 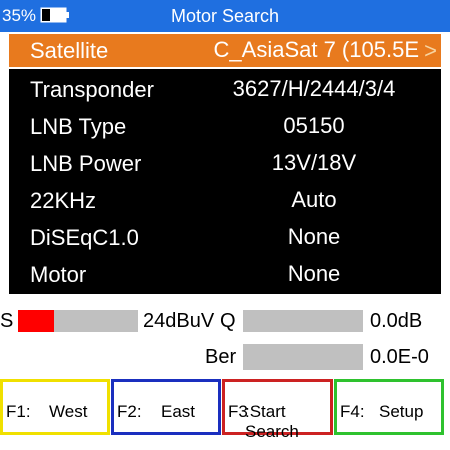 I want to click on fkey-number: F1:, so click(x=18, y=411).